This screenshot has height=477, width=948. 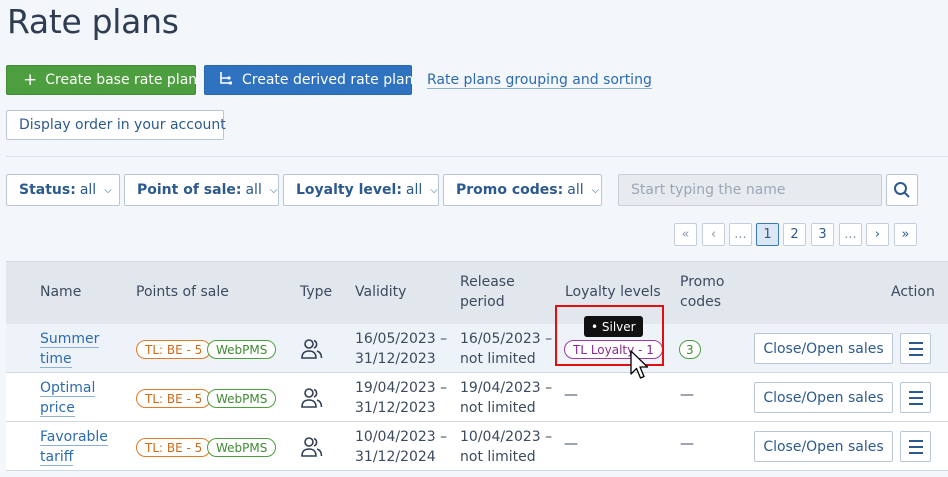 I want to click on header-promo-line1: Promo, so click(x=702, y=282).